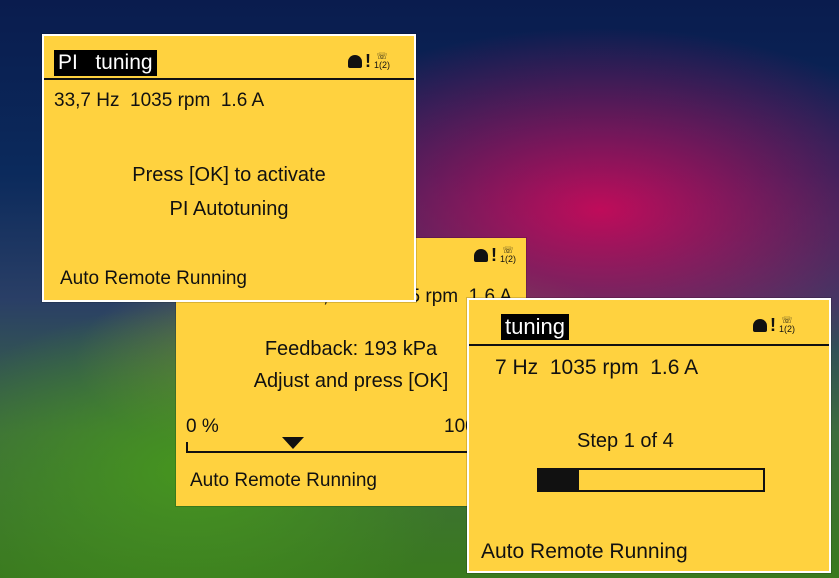  Describe the element at coordinates (625, 441) in the screenshot. I see `step-indicator: Step 1 of 4` at that location.